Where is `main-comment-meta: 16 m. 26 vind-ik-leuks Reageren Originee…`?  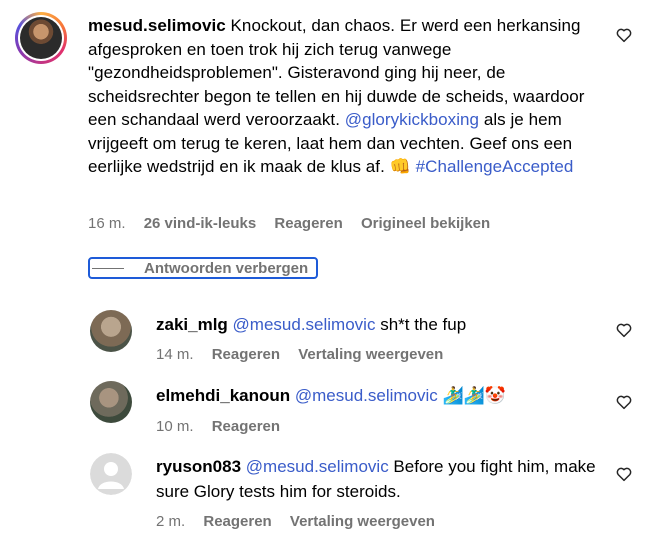 main-comment-meta: 16 m. 26 vind-ik-leuks Reageren Originee… is located at coordinates (296, 223).